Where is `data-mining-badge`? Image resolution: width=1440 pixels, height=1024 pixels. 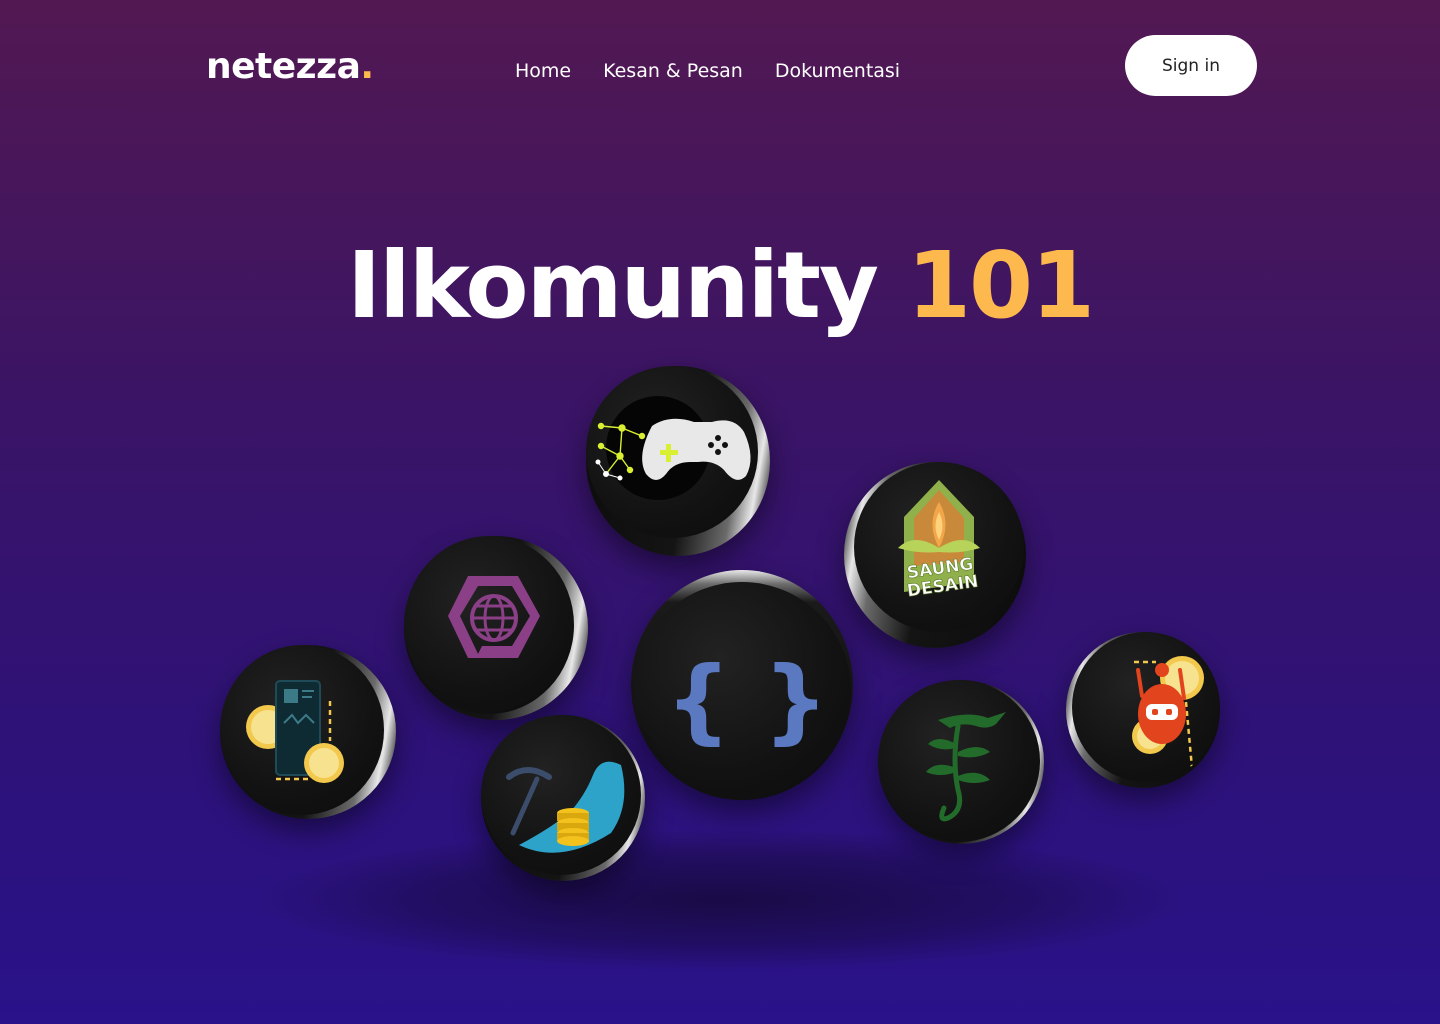 data-mining-badge is located at coordinates (563, 798).